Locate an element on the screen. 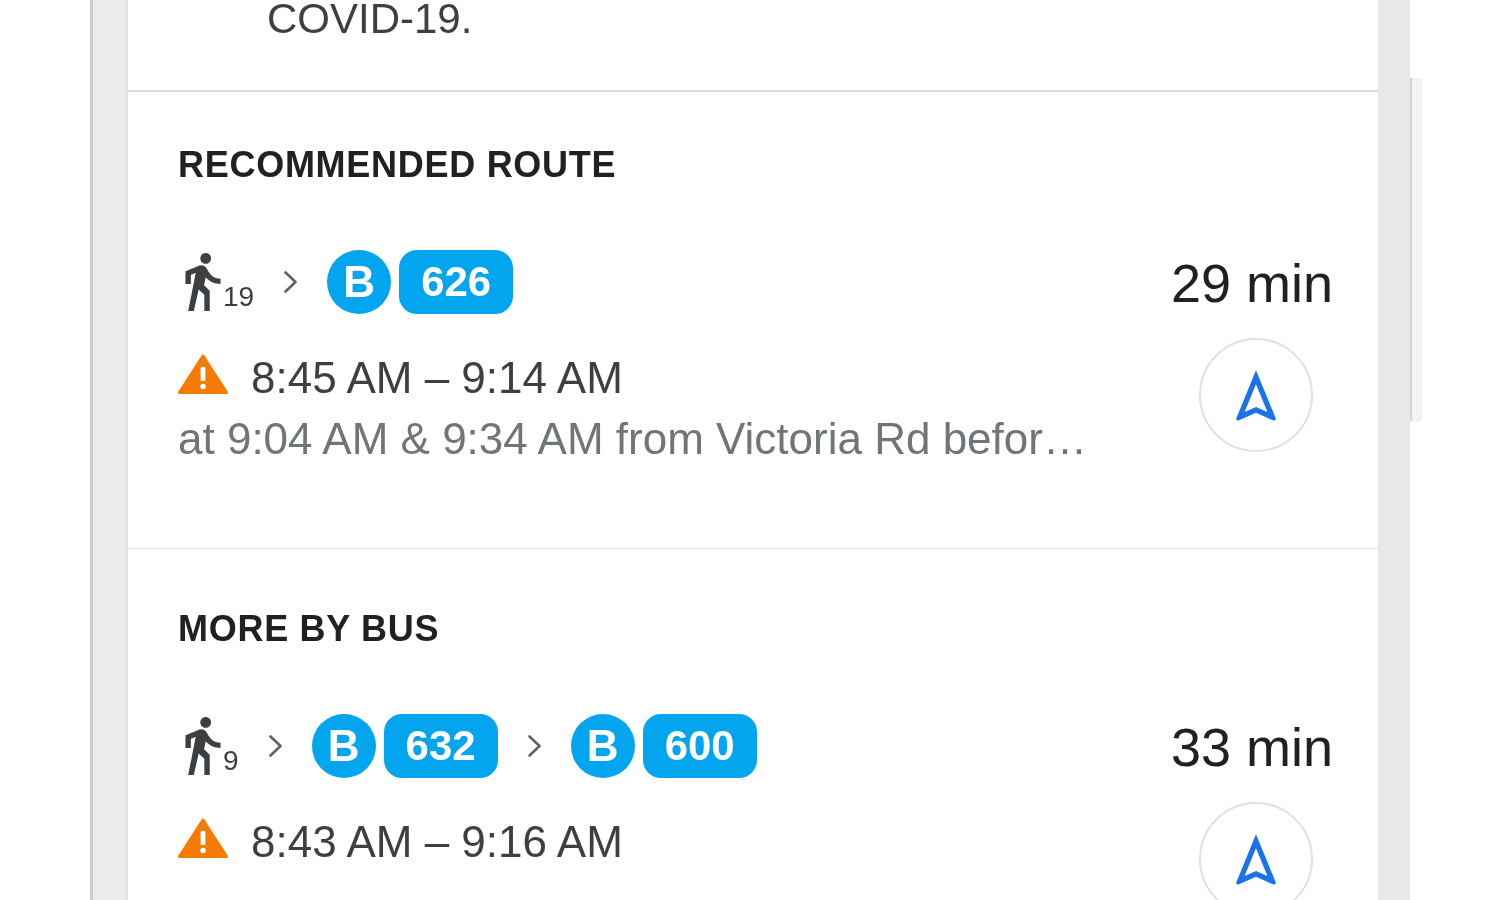 This screenshot has width=1500, height=900. trip-times: 8:43 AM – 9:16 AM is located at coordinates (437, 842).